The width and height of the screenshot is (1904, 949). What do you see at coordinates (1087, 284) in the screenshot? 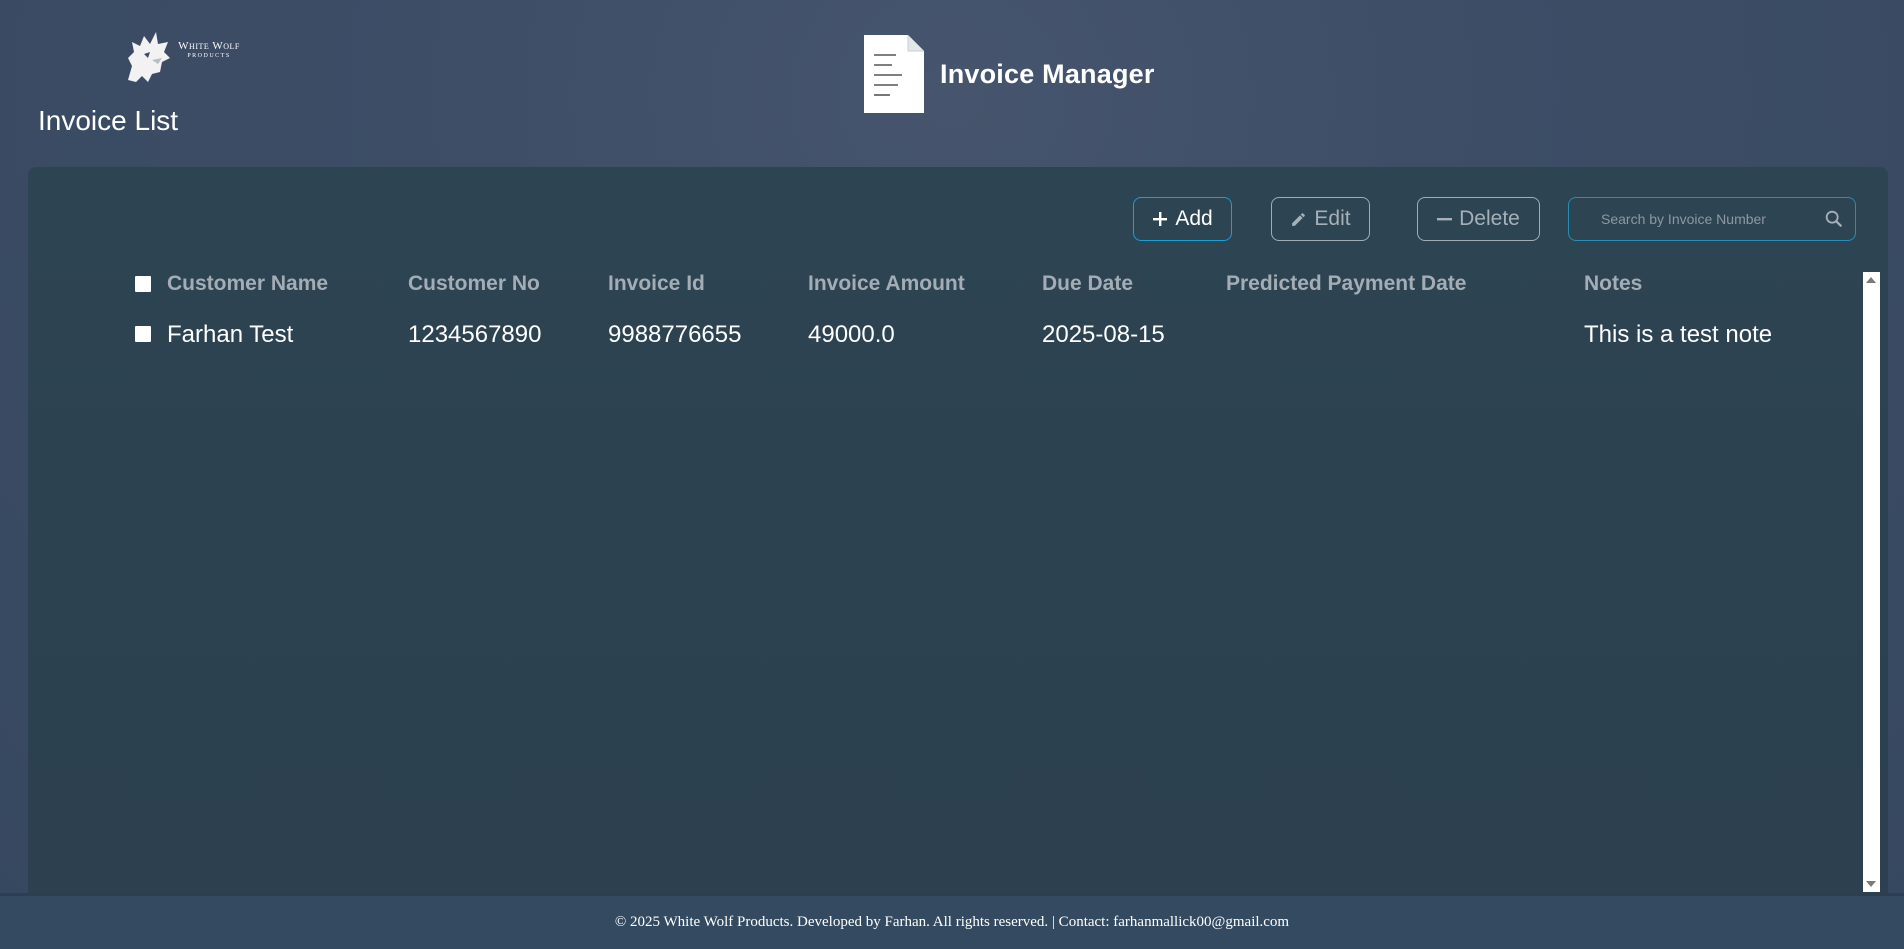
I see `column-header-due-date: Due Date` at bounding box center [1087, 284].